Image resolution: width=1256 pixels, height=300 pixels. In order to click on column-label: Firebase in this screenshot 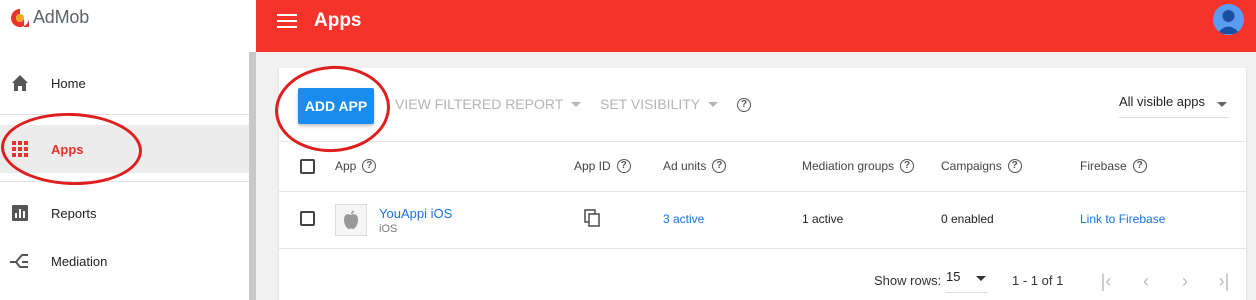, I will do `click(1103, 166)`.